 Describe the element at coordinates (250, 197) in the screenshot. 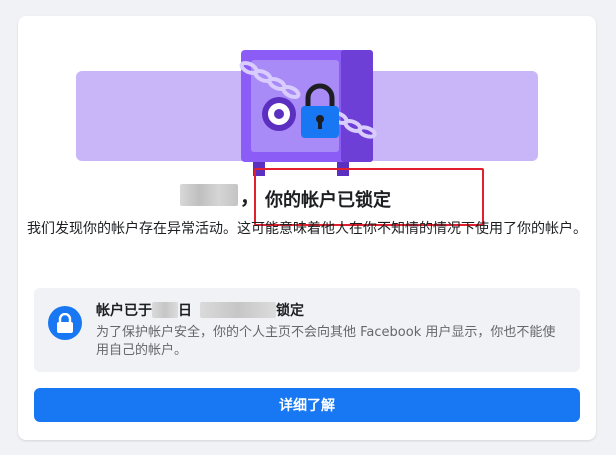

I see `title-comma: ，` at that location.